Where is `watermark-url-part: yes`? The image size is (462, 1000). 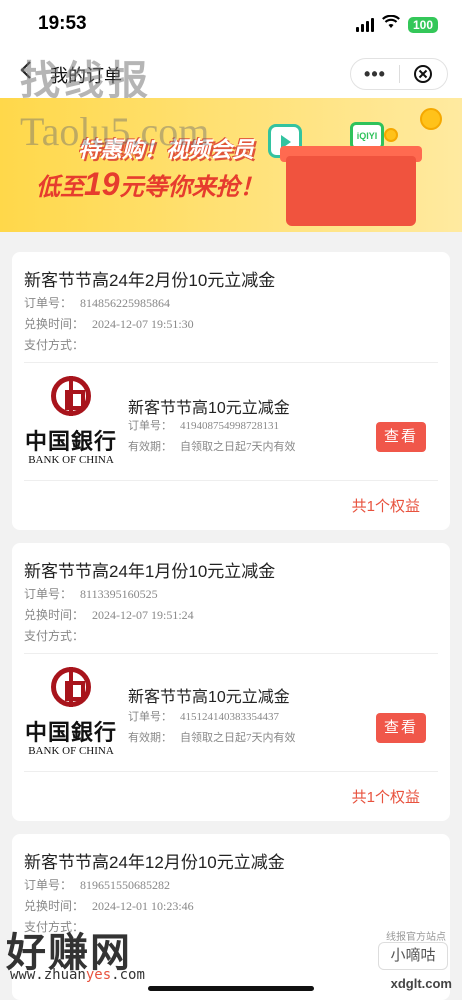
watermark-url-part: yes is located at coordinates (98, 975).